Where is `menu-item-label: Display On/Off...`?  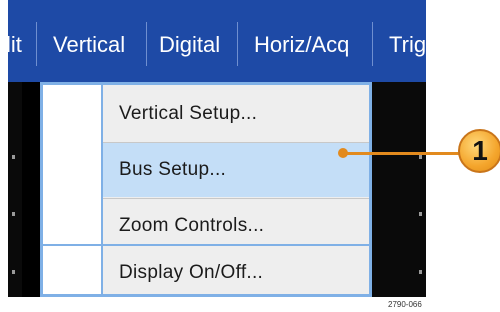
menu-item-label: Display On/Off... is located at coordinates (191, 272).